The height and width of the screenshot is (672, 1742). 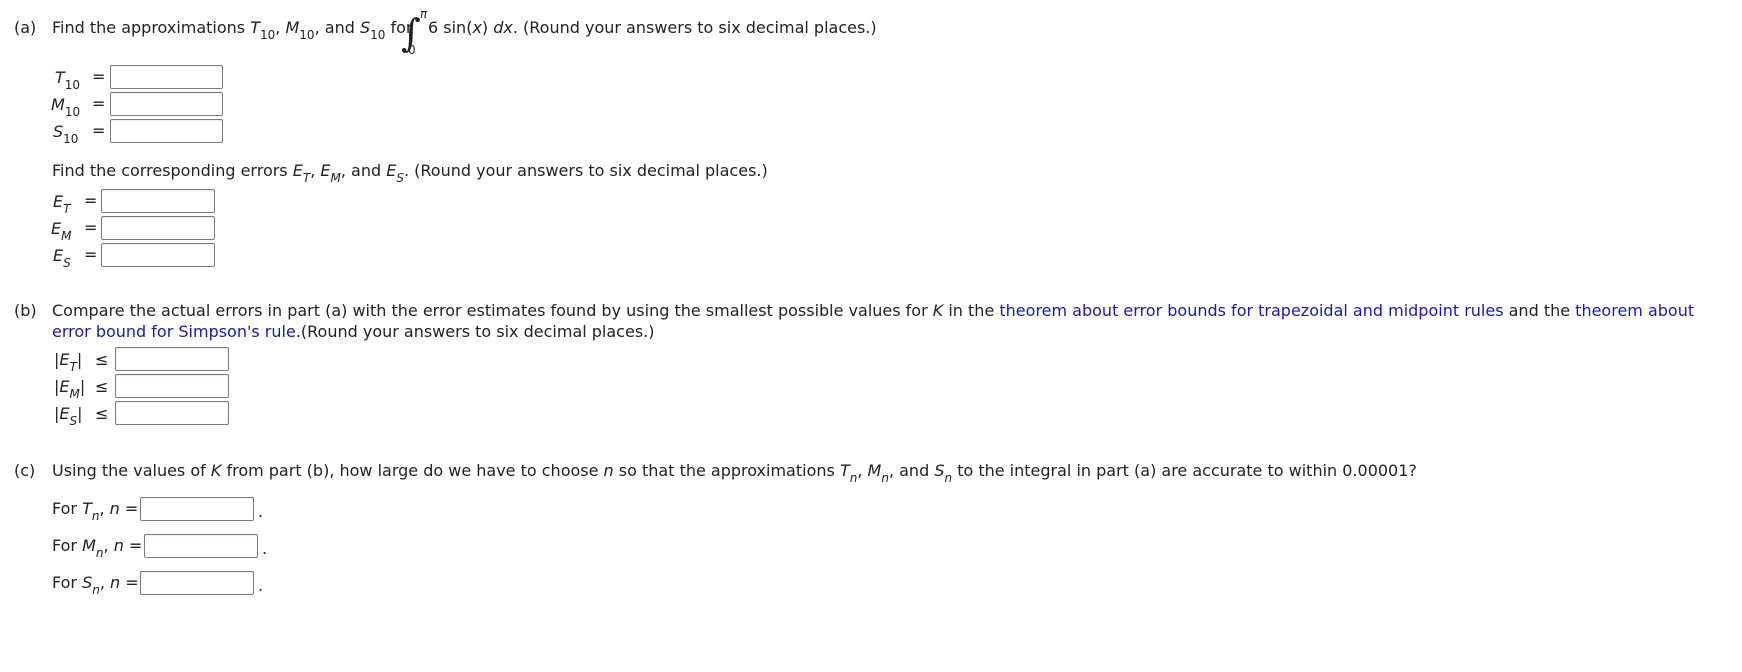 I want to click on for-tn-label: For Tn, n =, so click(x=95, y=511).